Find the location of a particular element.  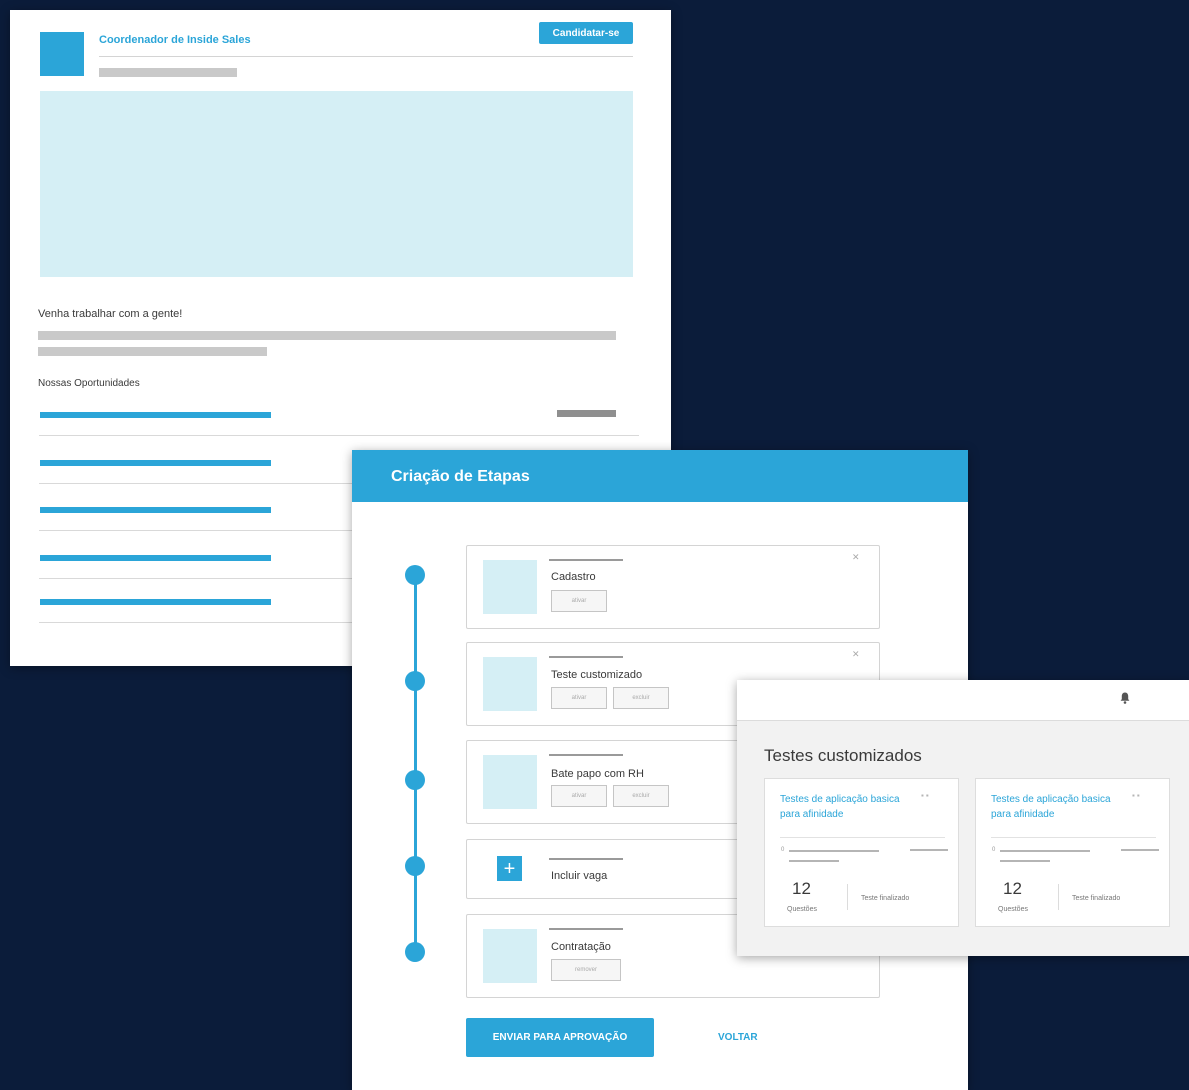

back-link: VOLTAR is located at coordinates (738, 1037).